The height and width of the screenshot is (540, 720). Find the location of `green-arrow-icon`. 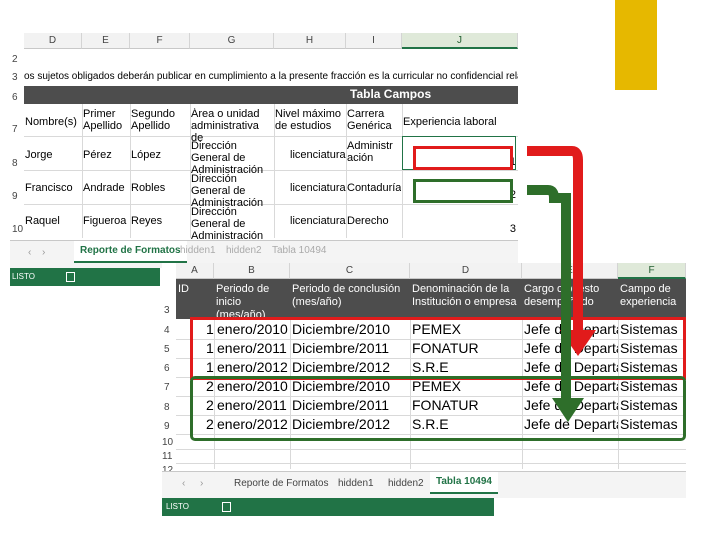

green-arrow-icon is located at coordinates (549, 295).